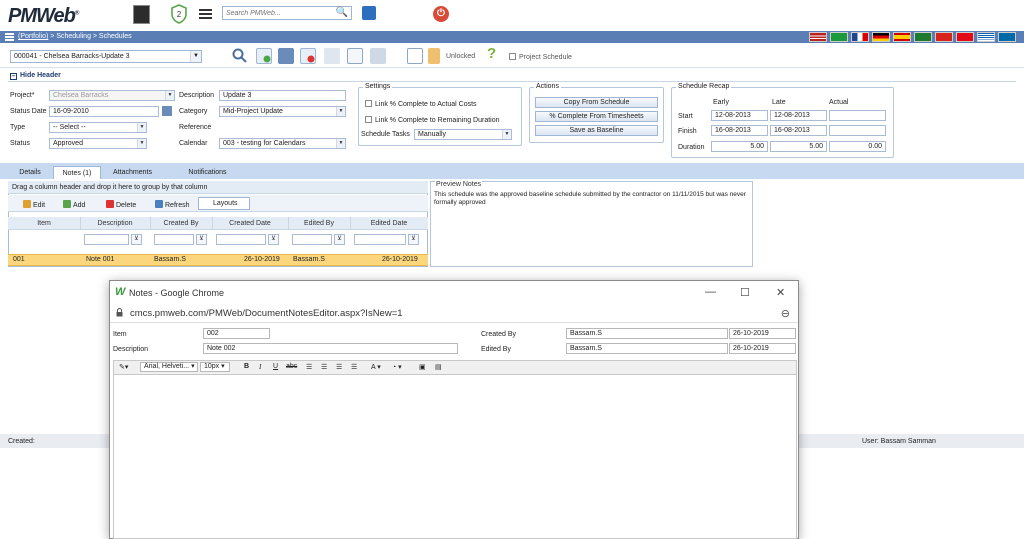  Describe the element at coordinates (9, 37) in the screenshot. I see `module-menu-icon` at that location.